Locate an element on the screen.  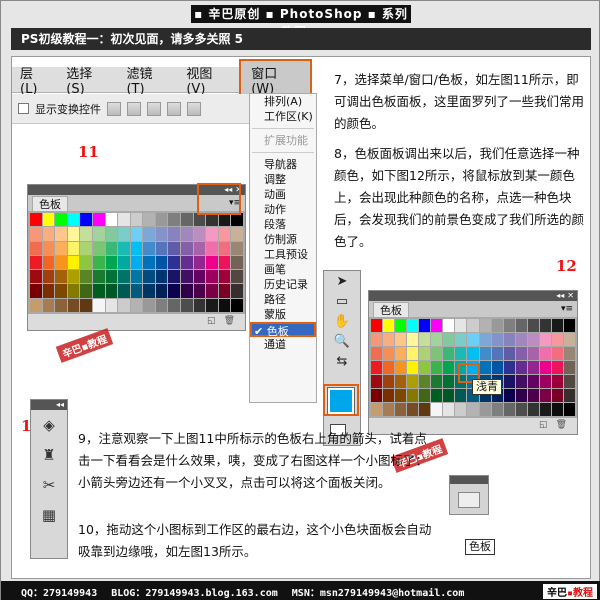
align-top-icon is located at coordinates (114, 108).